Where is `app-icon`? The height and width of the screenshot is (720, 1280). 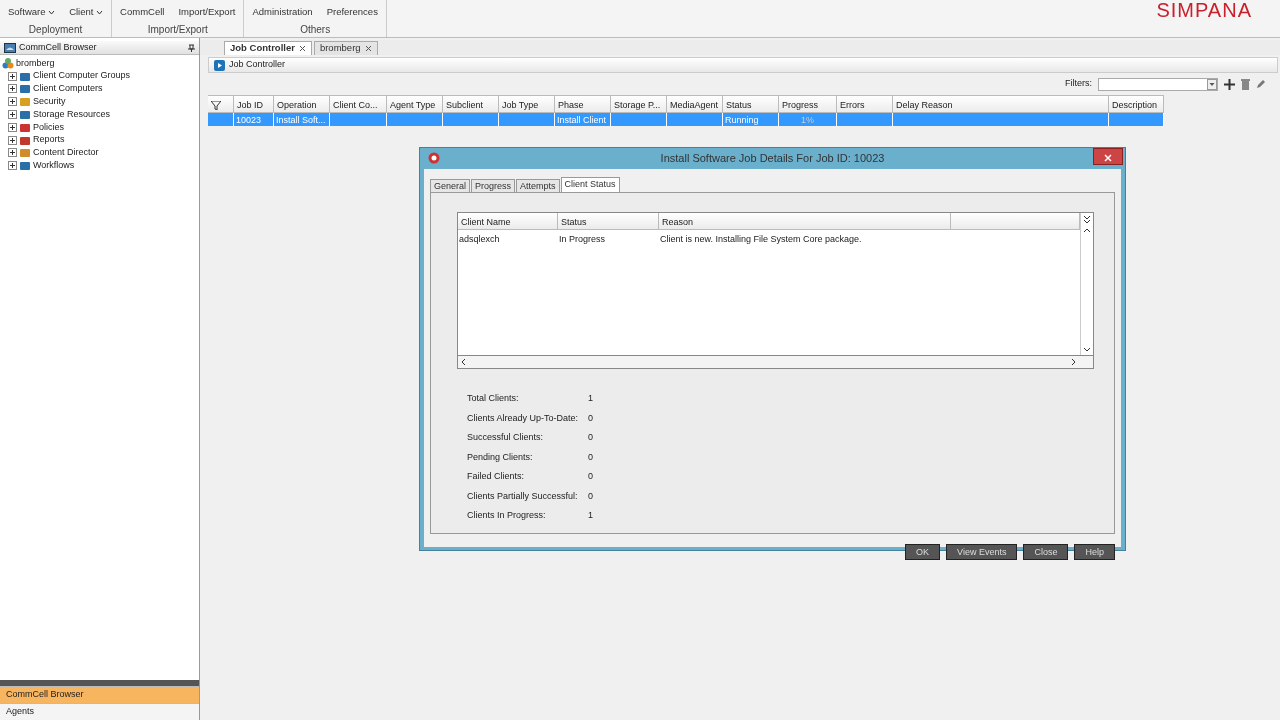 app-icon is located at coordinates (434, 158).